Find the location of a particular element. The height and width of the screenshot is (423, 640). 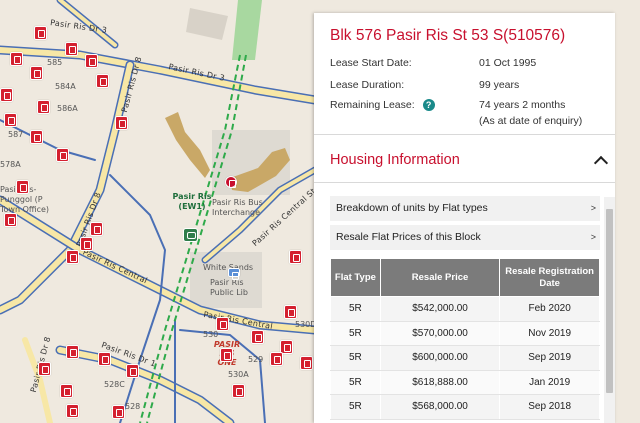

help-icon: ? is located at coordinates (428, 105).